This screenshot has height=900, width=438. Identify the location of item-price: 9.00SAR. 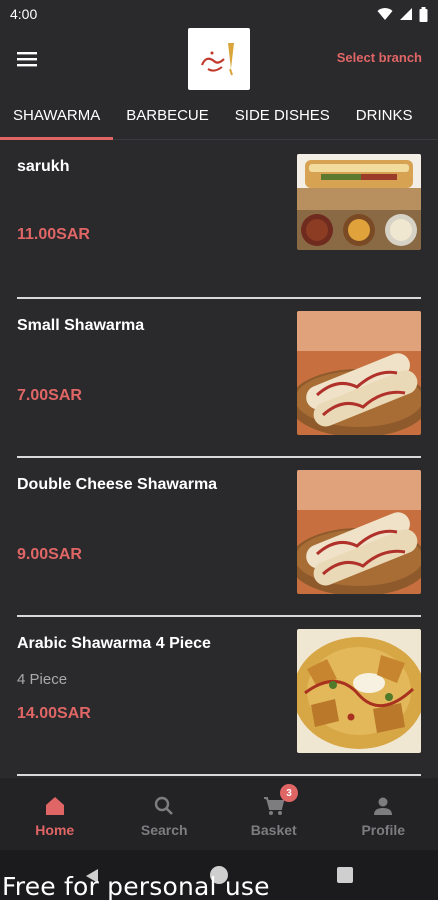
(49, 554).